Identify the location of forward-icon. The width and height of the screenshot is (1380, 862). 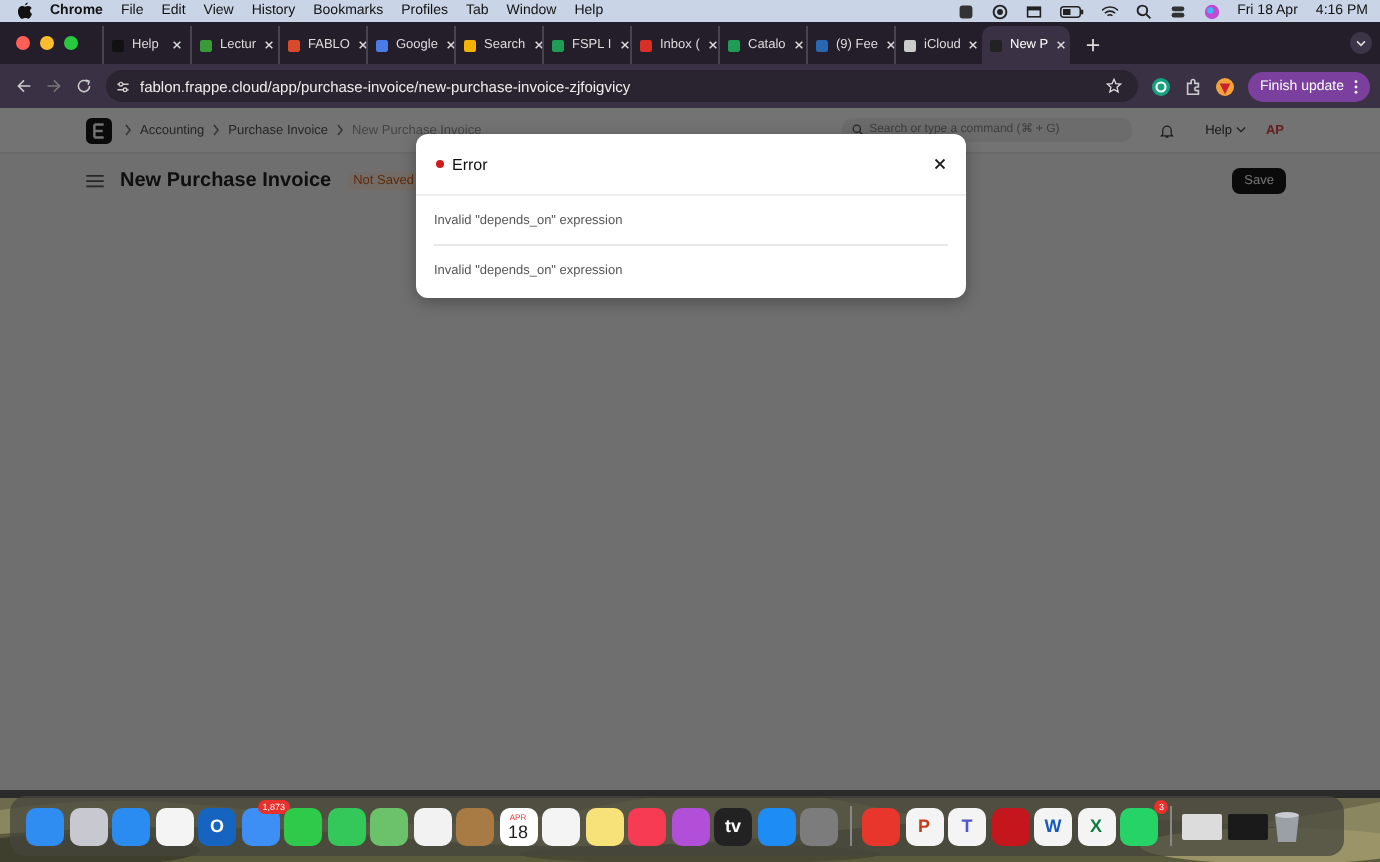
(54, 86).